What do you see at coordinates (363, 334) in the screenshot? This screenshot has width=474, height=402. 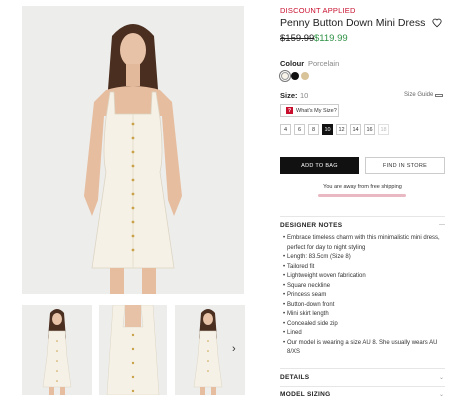 I see `list-item: Lined` at bounding box center [363, 334].